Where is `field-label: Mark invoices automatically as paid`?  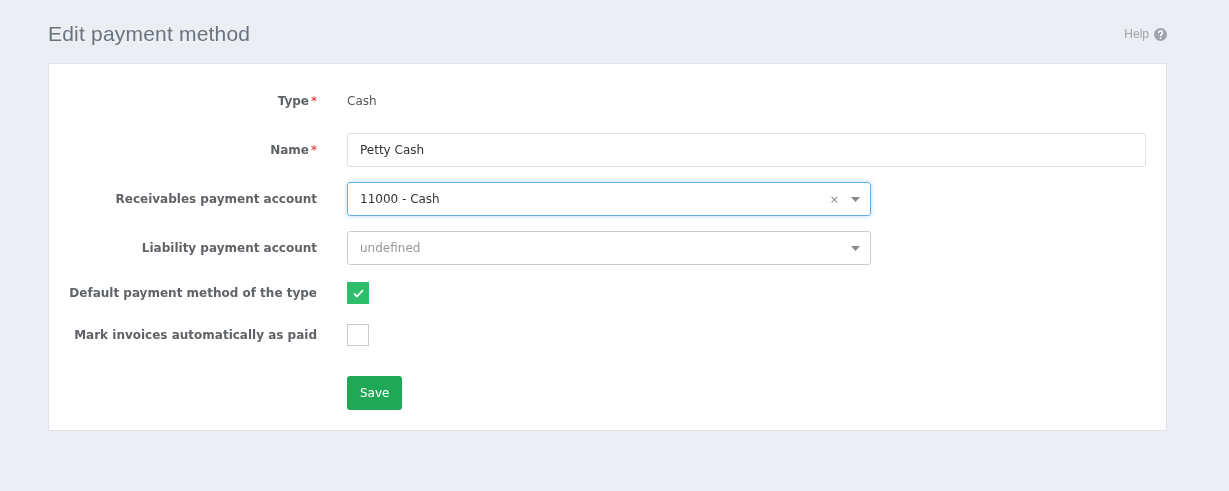 field-label: Mark invoices automatically as paid is located at coordinates (195, 335).